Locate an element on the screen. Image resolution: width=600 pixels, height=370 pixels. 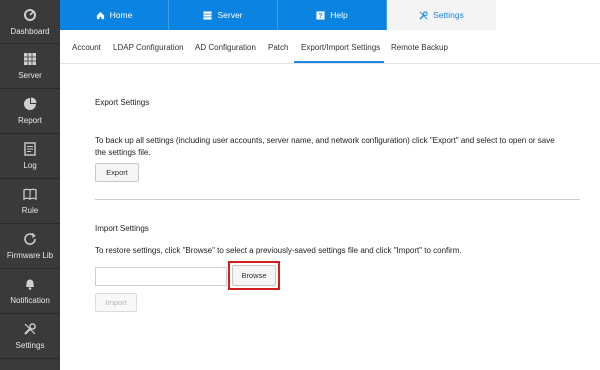
log-icon is located at coordinates (30, 149).